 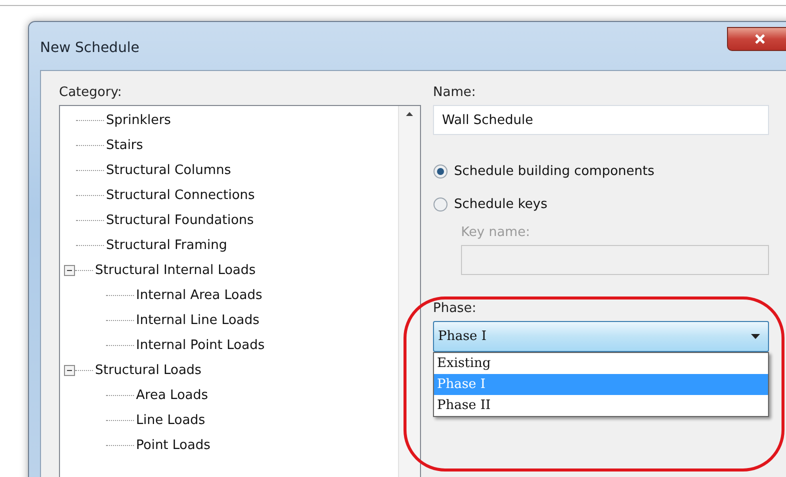 What do you see at coordinates (760, 39) in the screenshot?
I see `close-icon` at bounding box center [760, 39].